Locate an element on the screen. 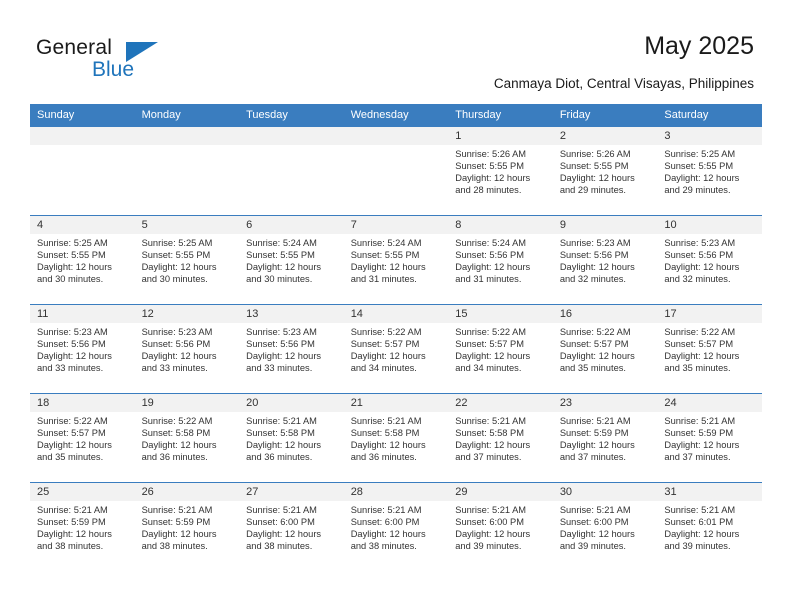 The width and height of the screenshot is (792, 612). day-number: 19 is located at coordinates (187, 403).